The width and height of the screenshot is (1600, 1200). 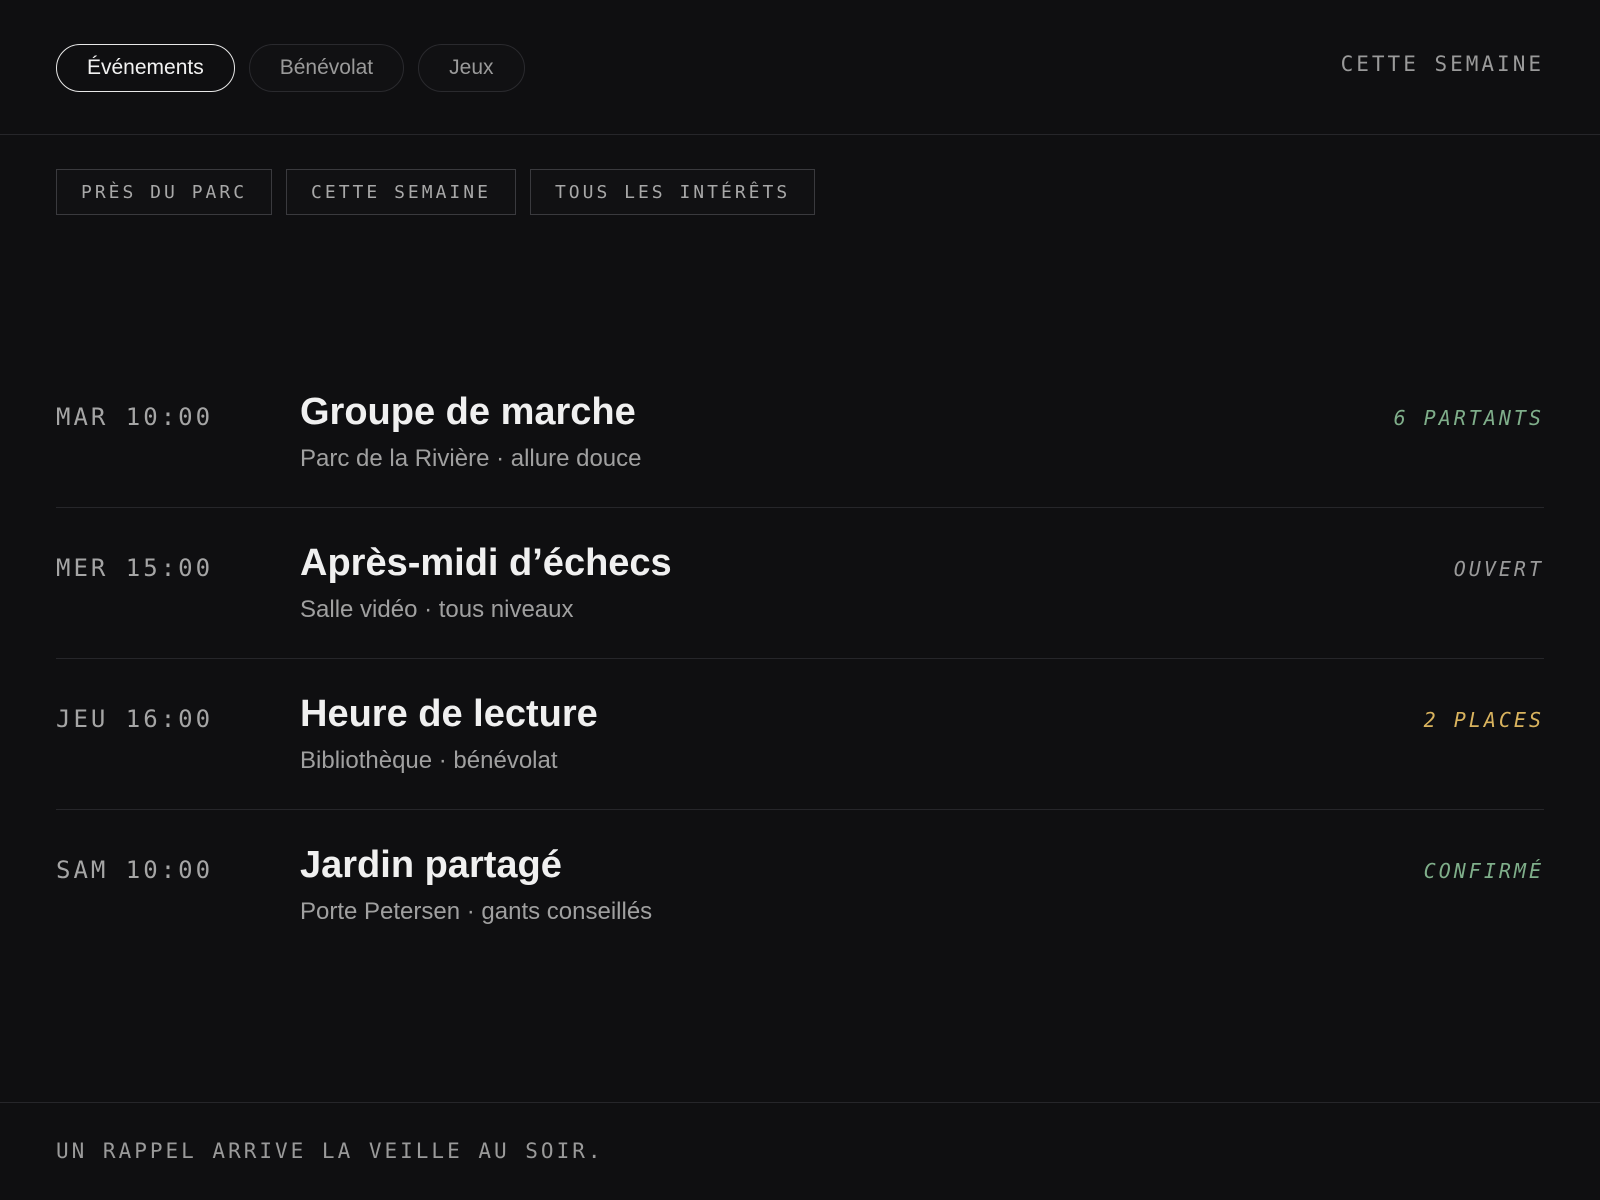 What do you see at coordinates (1468, 418) in the screenshot?
I see `event-status: 6 PARTANTS` at bounding box center [1468, 418].